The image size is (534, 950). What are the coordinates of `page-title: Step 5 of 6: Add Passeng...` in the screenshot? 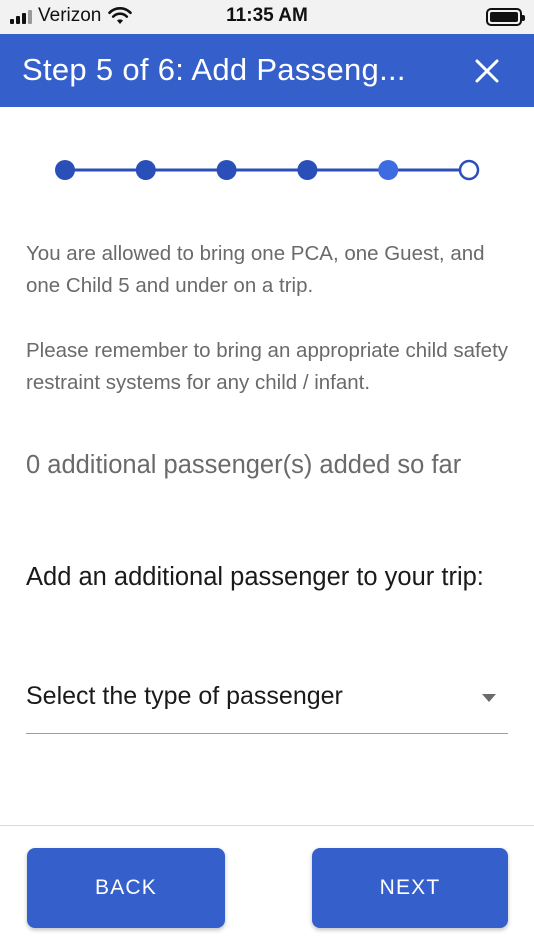 It's located at (214, 69).